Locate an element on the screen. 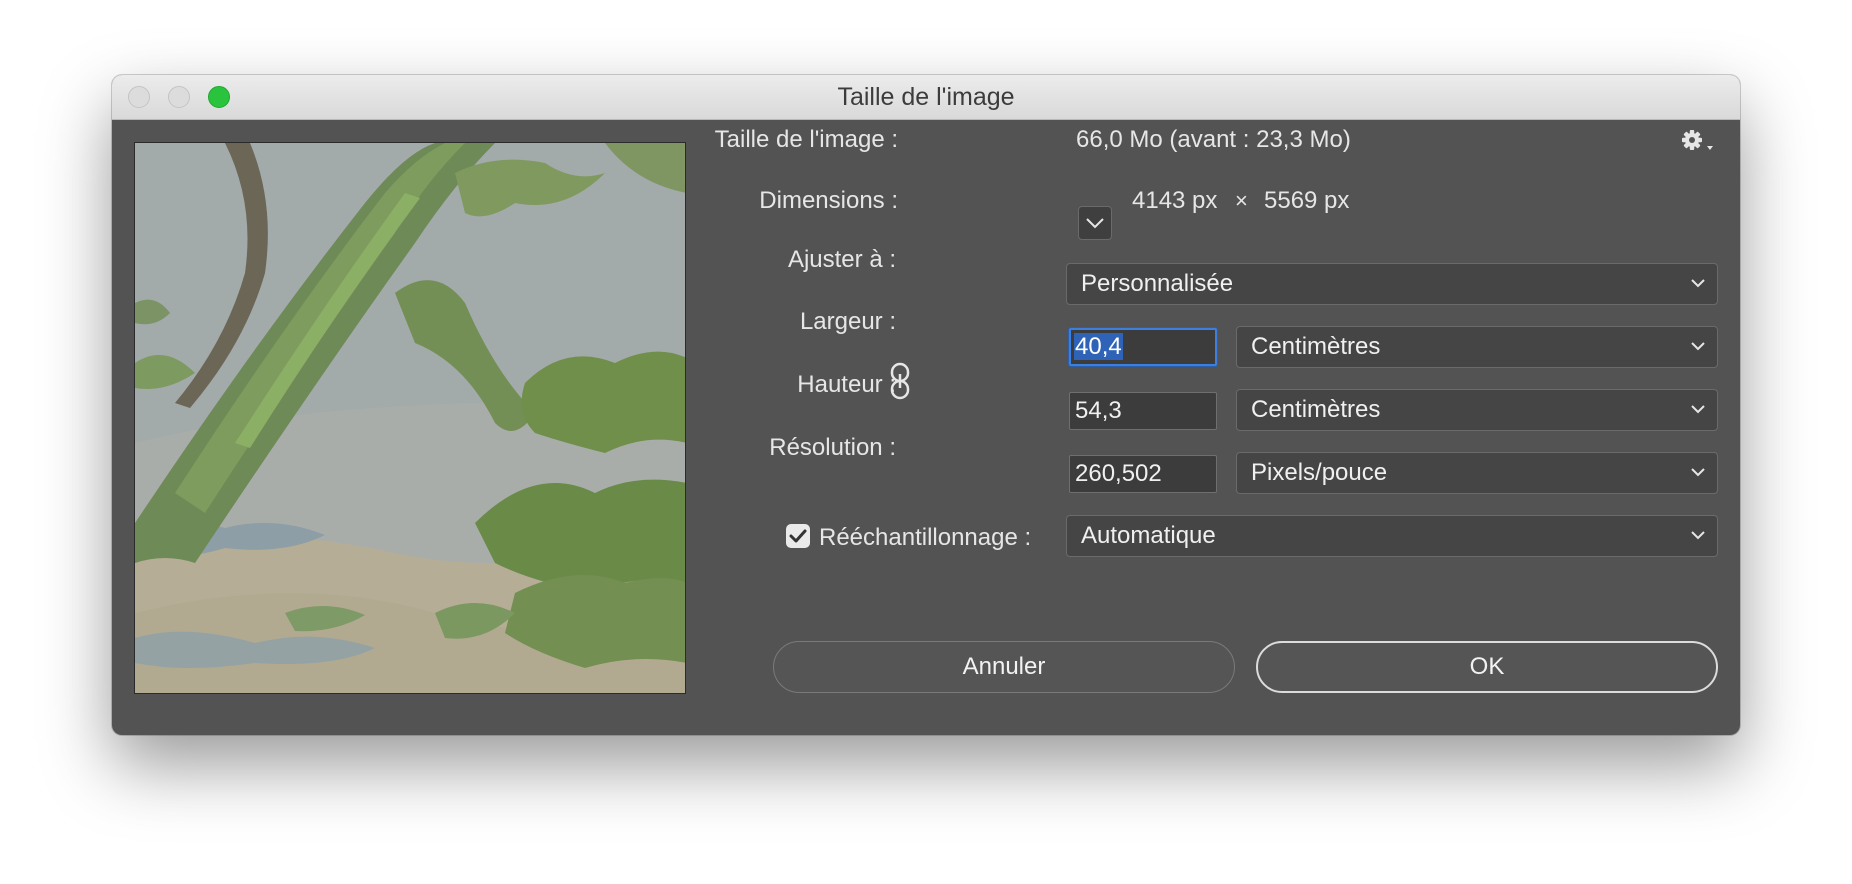  image-size-value: 66,0 Mo (avant : 23,3 Mo) is located at coordinates (1213, 139).